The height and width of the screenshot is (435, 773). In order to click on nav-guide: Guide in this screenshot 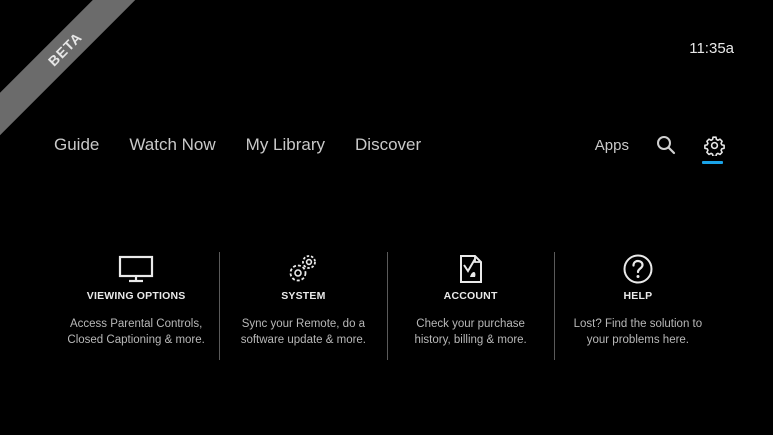, I will do `click(76, 145)`.